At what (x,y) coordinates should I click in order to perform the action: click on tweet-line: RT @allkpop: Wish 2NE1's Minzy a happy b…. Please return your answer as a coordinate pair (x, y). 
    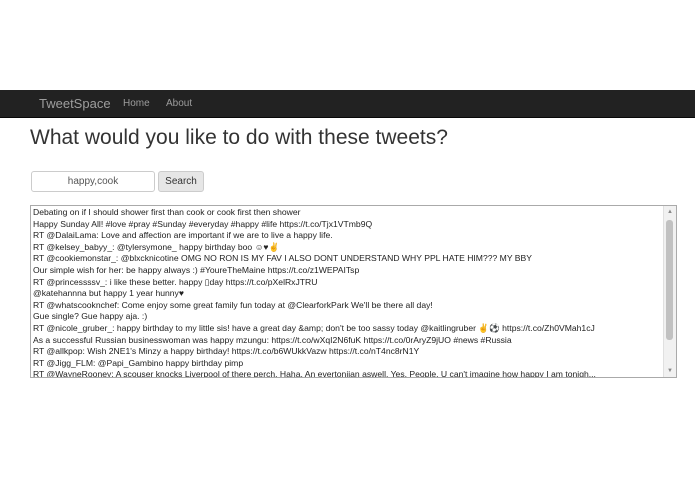
    Looking at the image, I should click on (226, 351).